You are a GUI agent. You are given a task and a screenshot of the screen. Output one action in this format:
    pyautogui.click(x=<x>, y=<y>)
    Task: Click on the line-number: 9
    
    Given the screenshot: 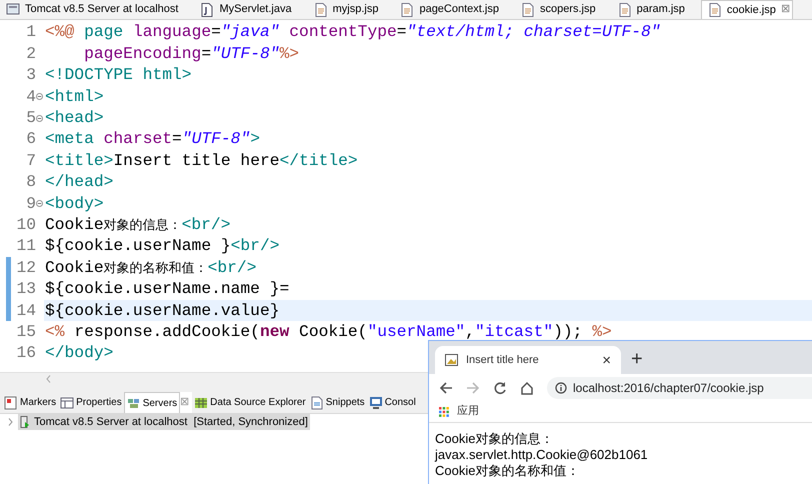 What is the action you would take?
    pyautogui.click(x=31, y=203)
    